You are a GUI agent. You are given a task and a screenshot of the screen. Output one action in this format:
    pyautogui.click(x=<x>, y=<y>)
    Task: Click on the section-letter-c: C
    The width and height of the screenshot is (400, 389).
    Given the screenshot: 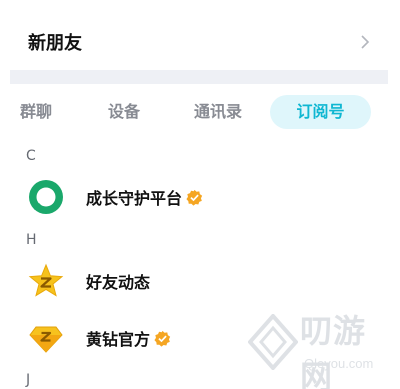 What is the action you would take?
    pyautogui.click(x=31, y=156)
    